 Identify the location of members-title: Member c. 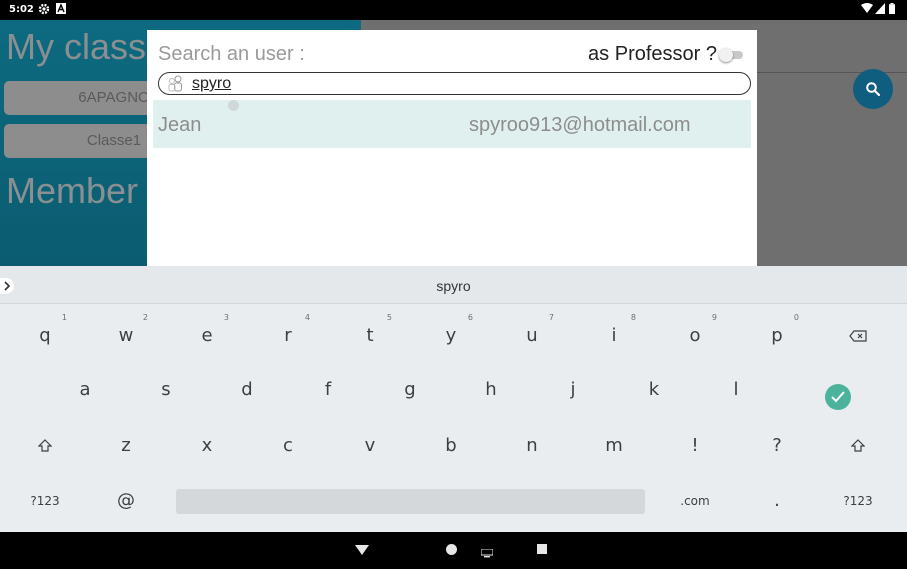
(86, 190).